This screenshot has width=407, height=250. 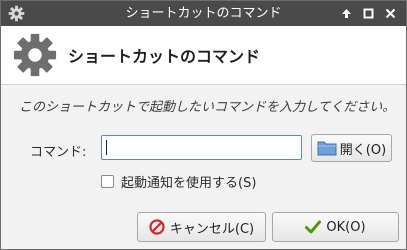 I want to click on ok-button: OK(O), so click(x=335, y=227).